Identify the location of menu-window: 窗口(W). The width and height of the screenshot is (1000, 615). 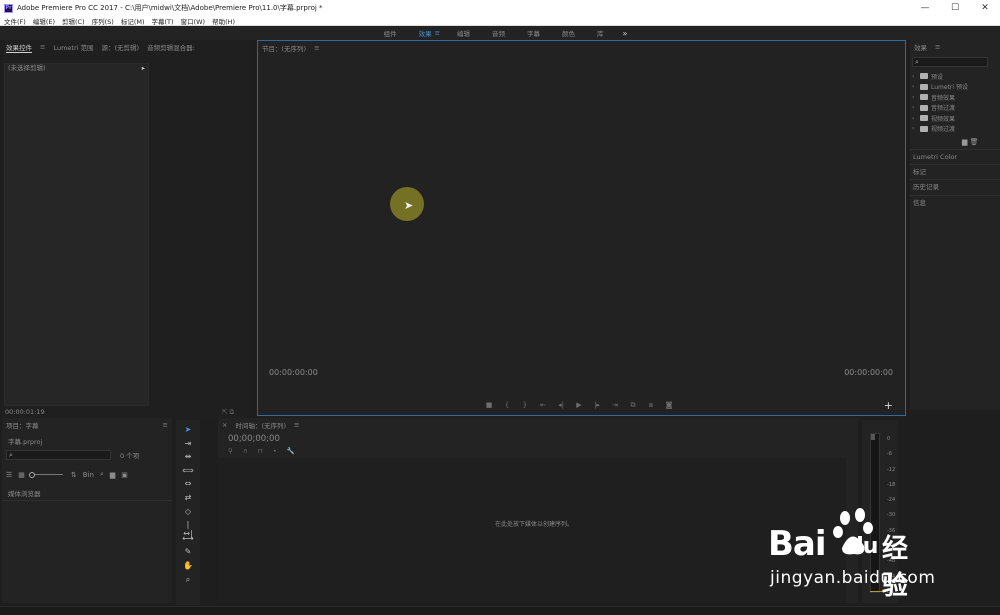
(193, 21).